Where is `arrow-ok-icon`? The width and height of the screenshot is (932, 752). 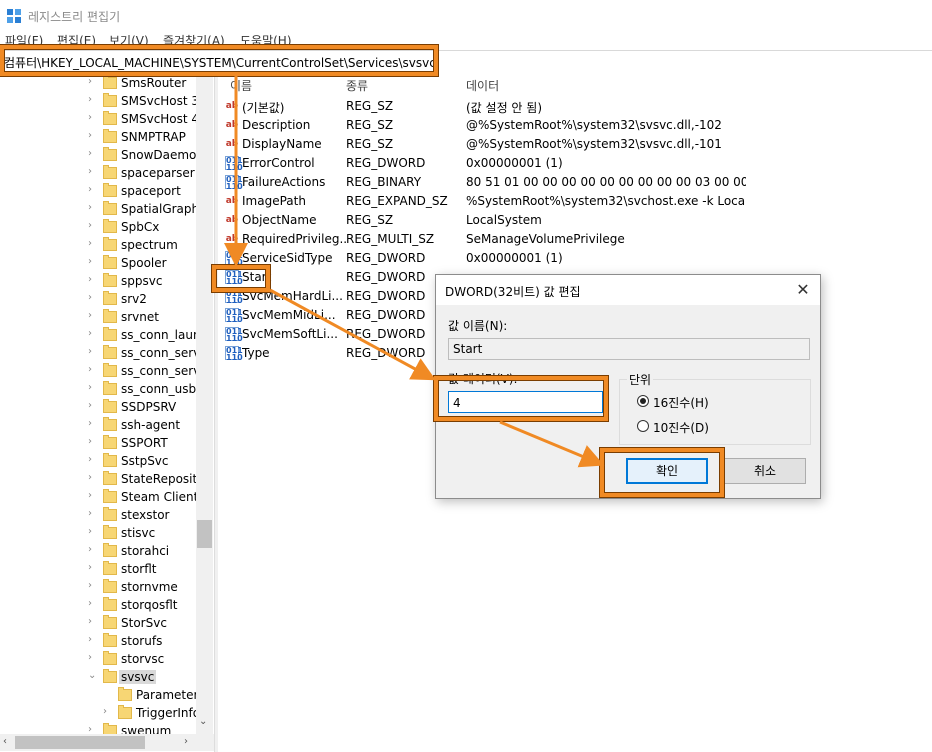
arrow-ok-icon is located at coordinates (552, 444).